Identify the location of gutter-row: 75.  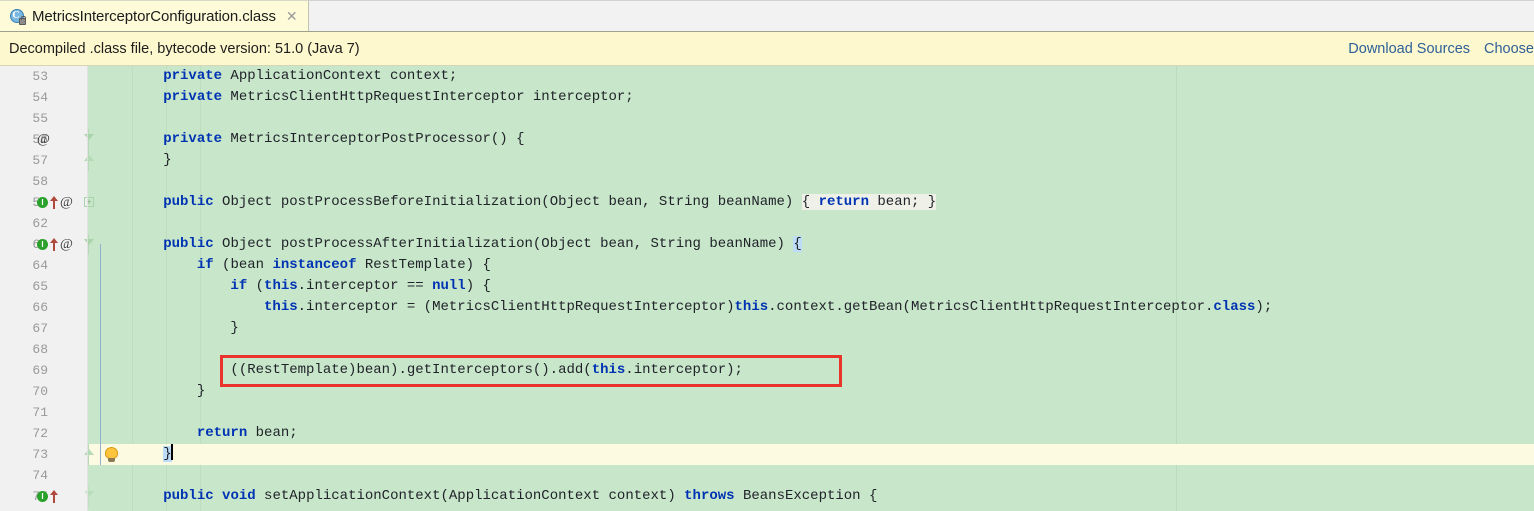
(47, 496).